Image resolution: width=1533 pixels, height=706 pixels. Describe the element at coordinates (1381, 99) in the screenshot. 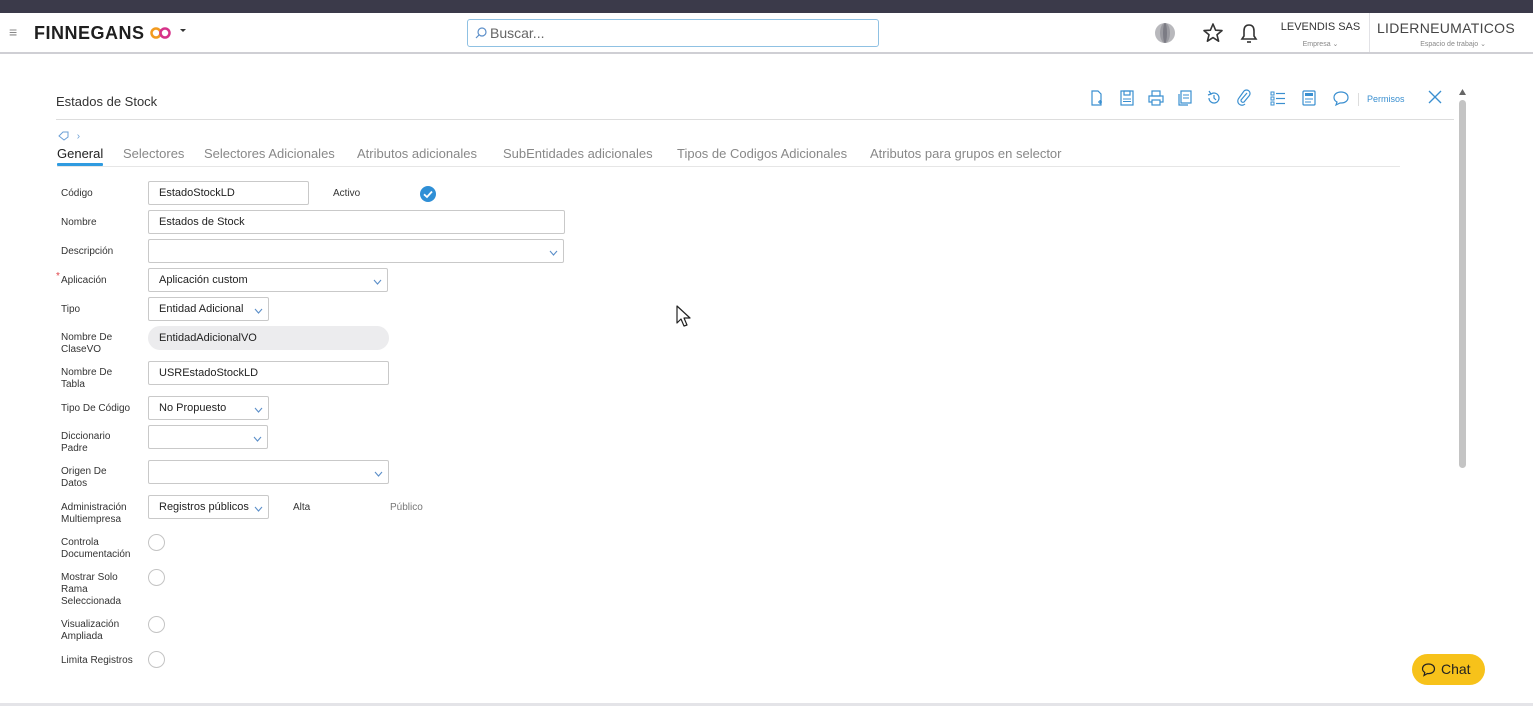

I see `permissions-link: Permisos` at that location.